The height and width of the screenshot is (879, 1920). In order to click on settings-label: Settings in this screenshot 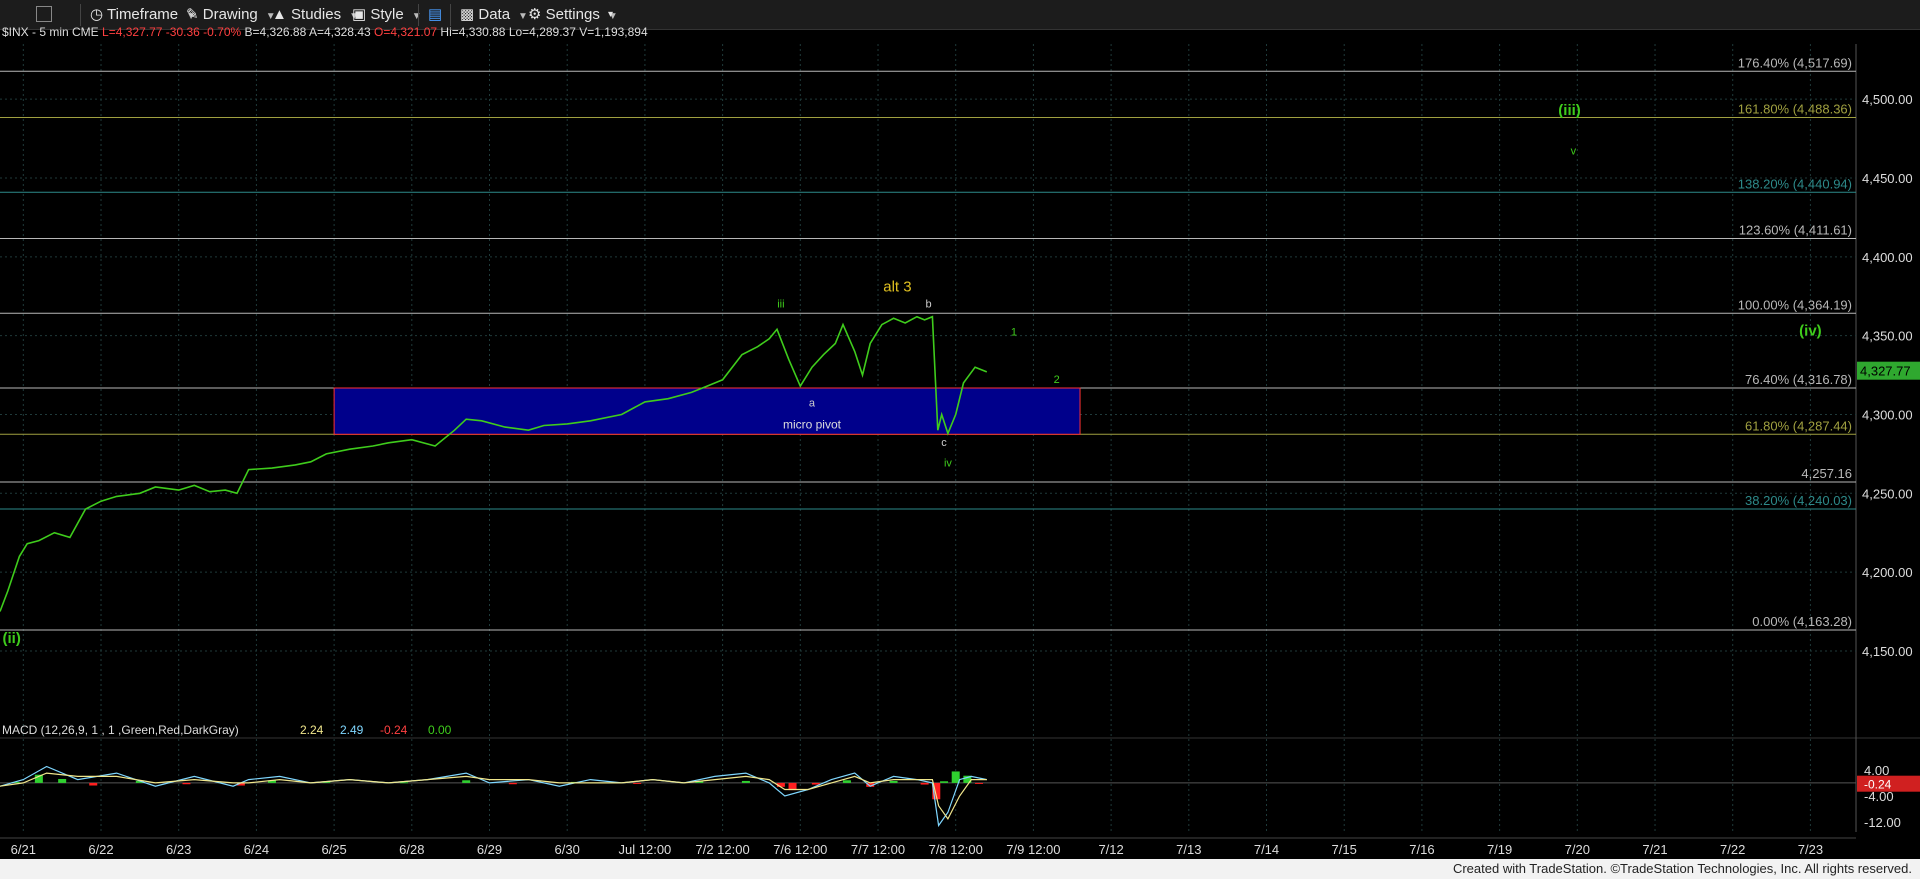, I will do `click(572, 14)`.